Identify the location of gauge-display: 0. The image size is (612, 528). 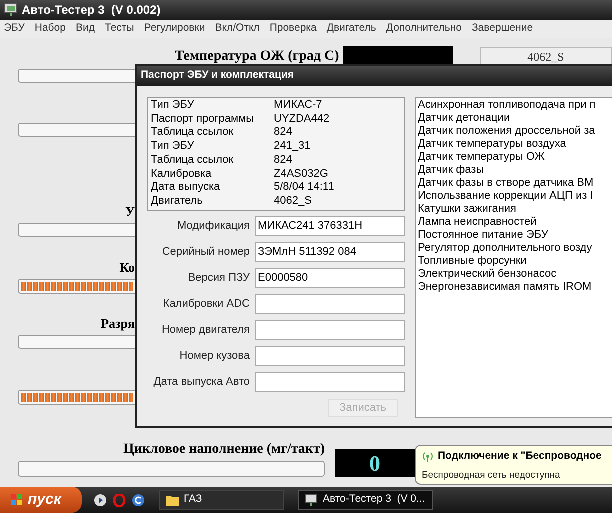
(375, 463).